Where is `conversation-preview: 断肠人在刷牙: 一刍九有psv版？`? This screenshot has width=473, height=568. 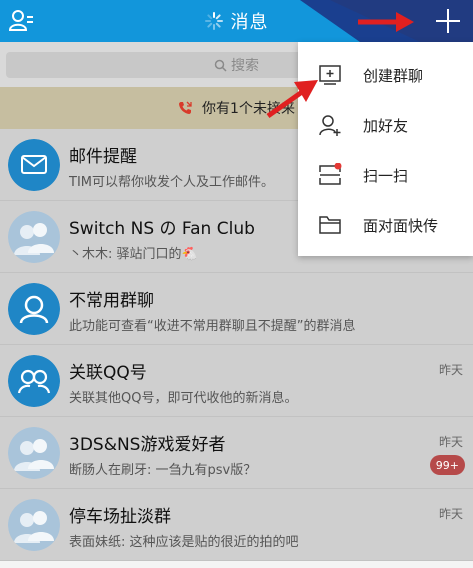
conversation-preview: 断肠人在刷牙: 一刍九有psv版？ is located at coordinates (163, 470).